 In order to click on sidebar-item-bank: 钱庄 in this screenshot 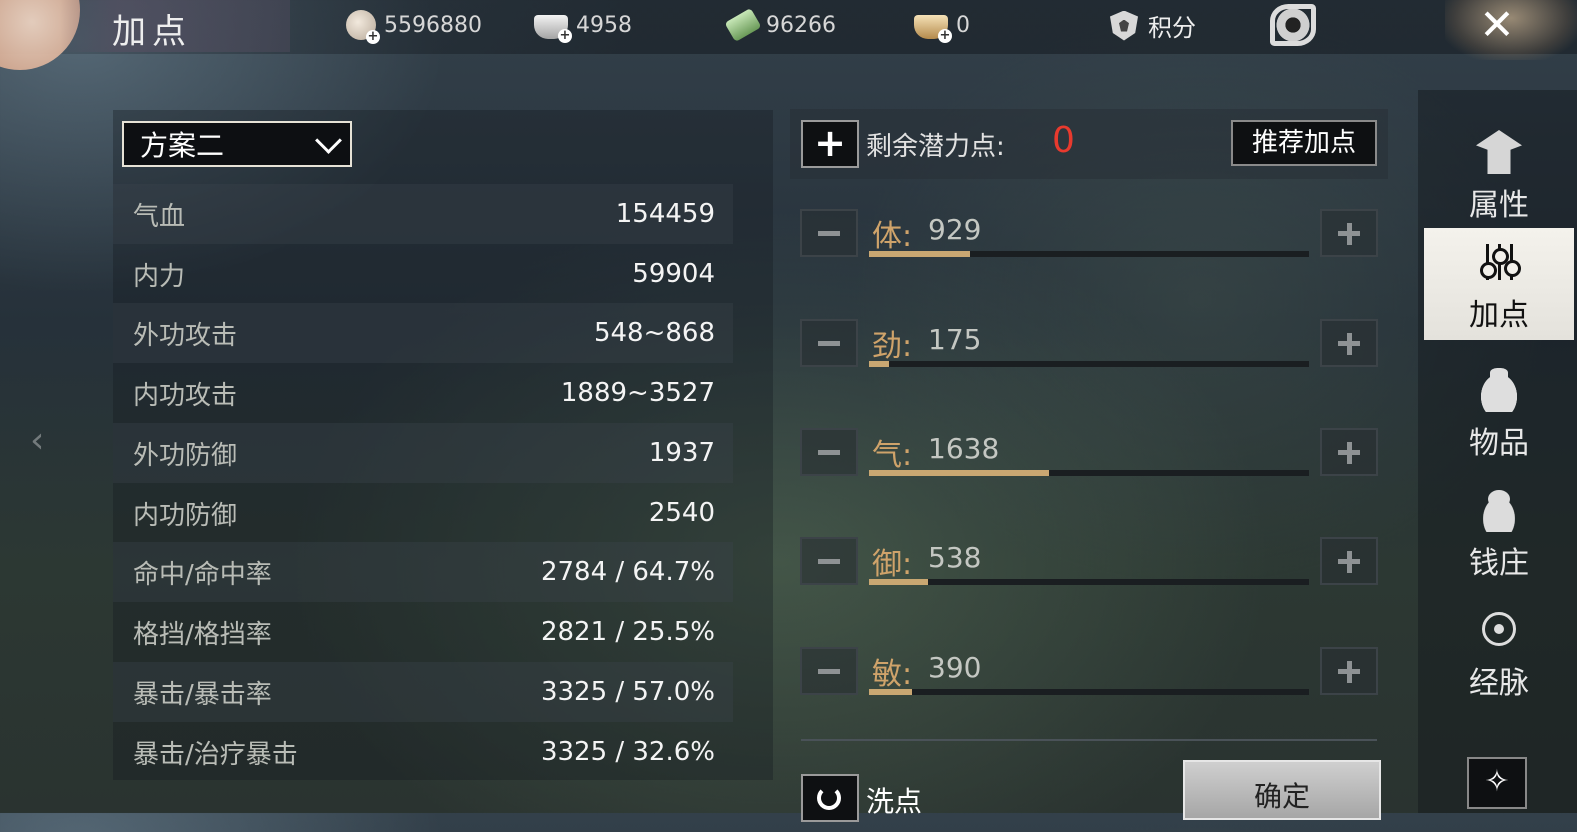, I will do `click(1499, 532)`.